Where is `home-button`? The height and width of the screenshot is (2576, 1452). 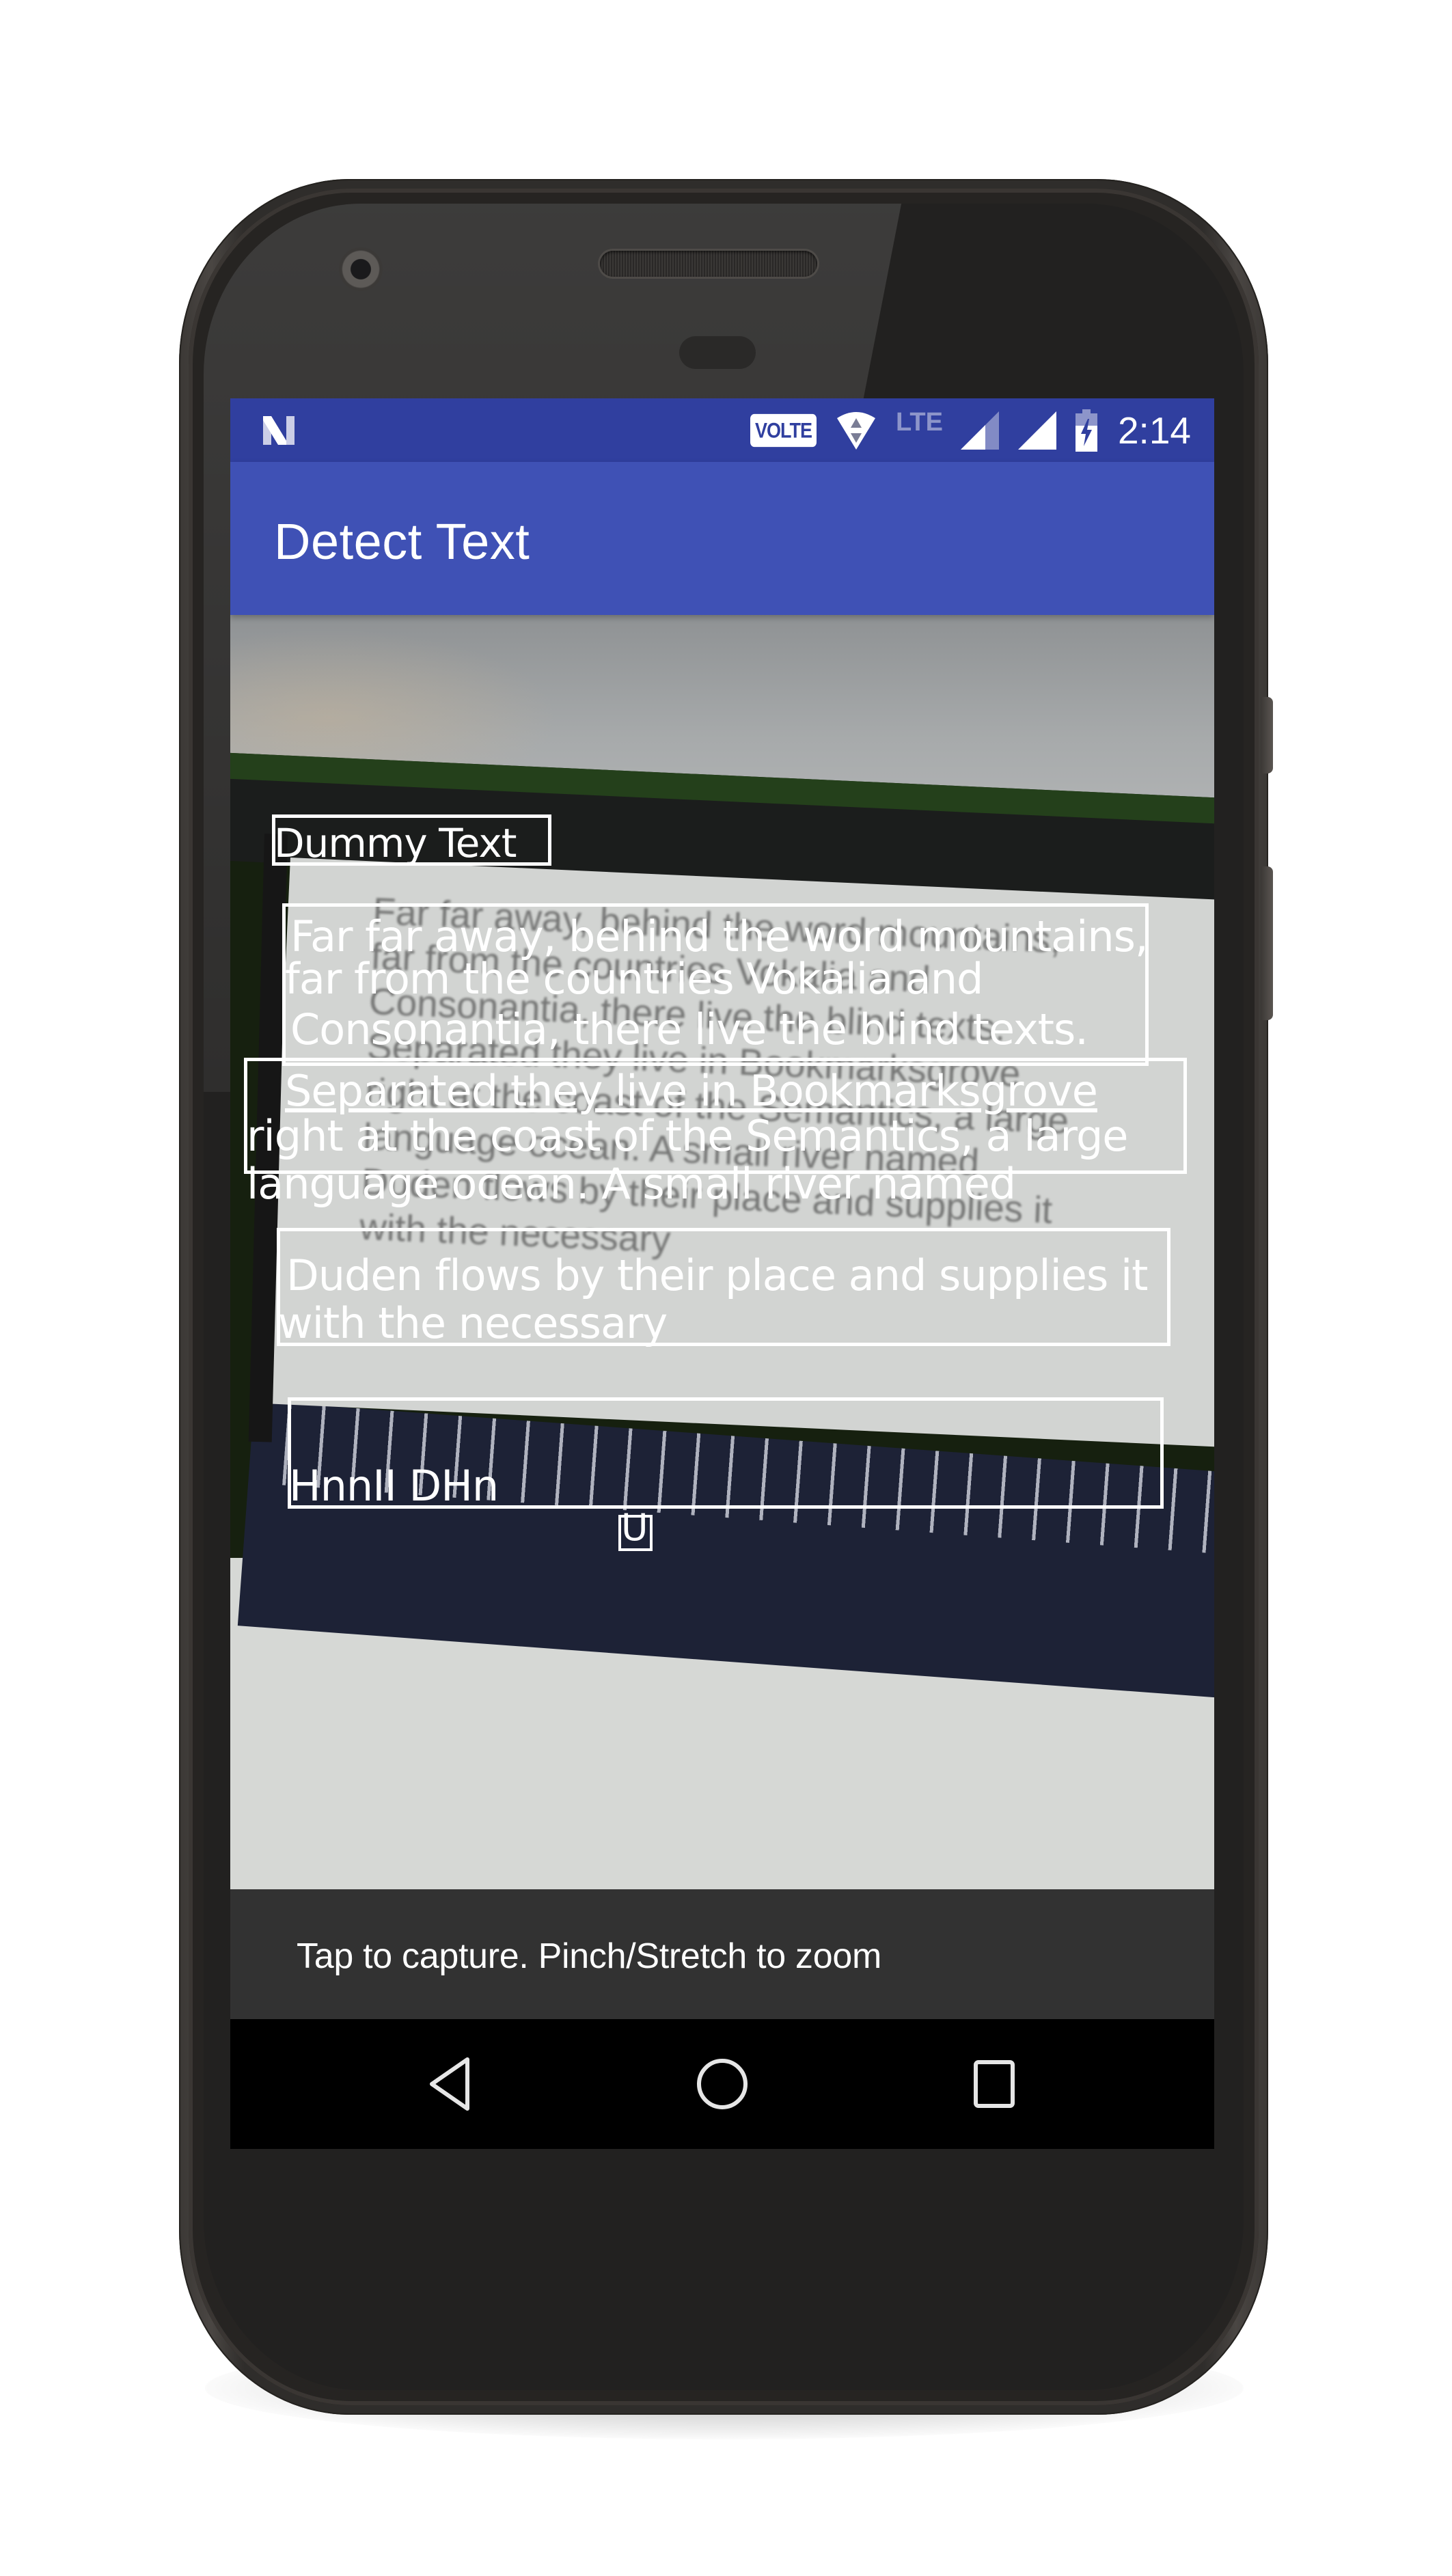
home-button is located at coordinates (722, 2084).